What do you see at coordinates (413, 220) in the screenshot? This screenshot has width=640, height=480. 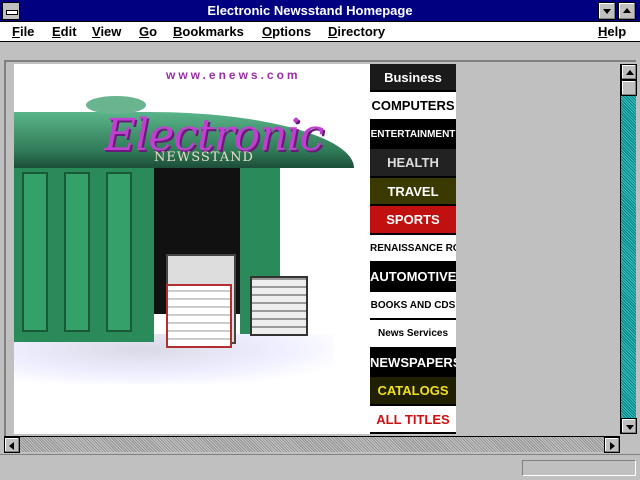 I see `magazine-link-sports: SPORTS` at bounding box center [413, 220].